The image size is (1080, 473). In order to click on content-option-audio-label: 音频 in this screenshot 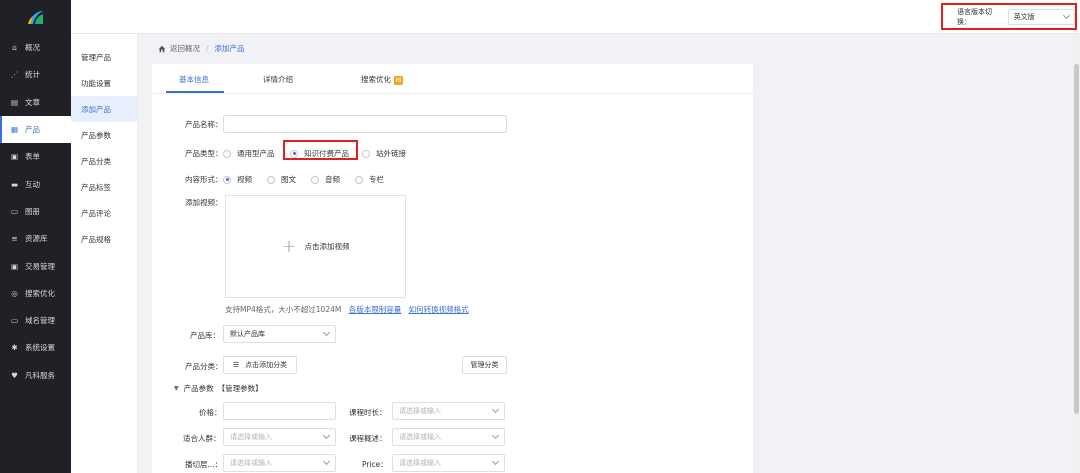, I will do `click(332, 179)`.